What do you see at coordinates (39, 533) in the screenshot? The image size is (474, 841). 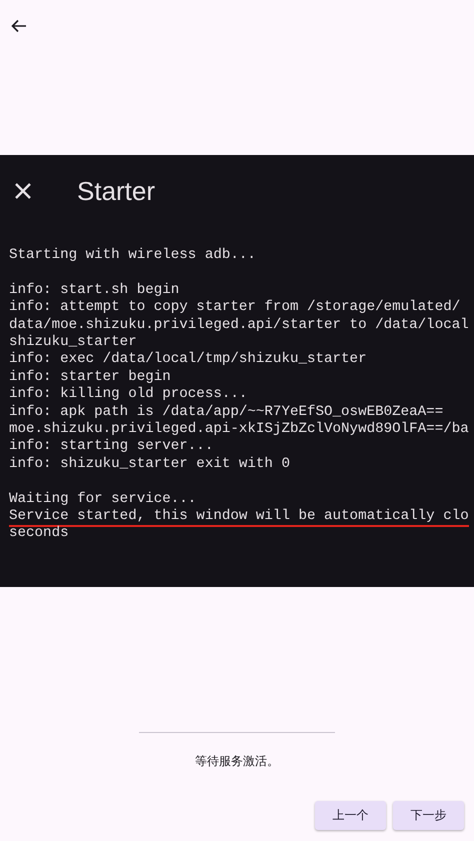 I see `log-line: seconds` at bounding box center [39, 533].